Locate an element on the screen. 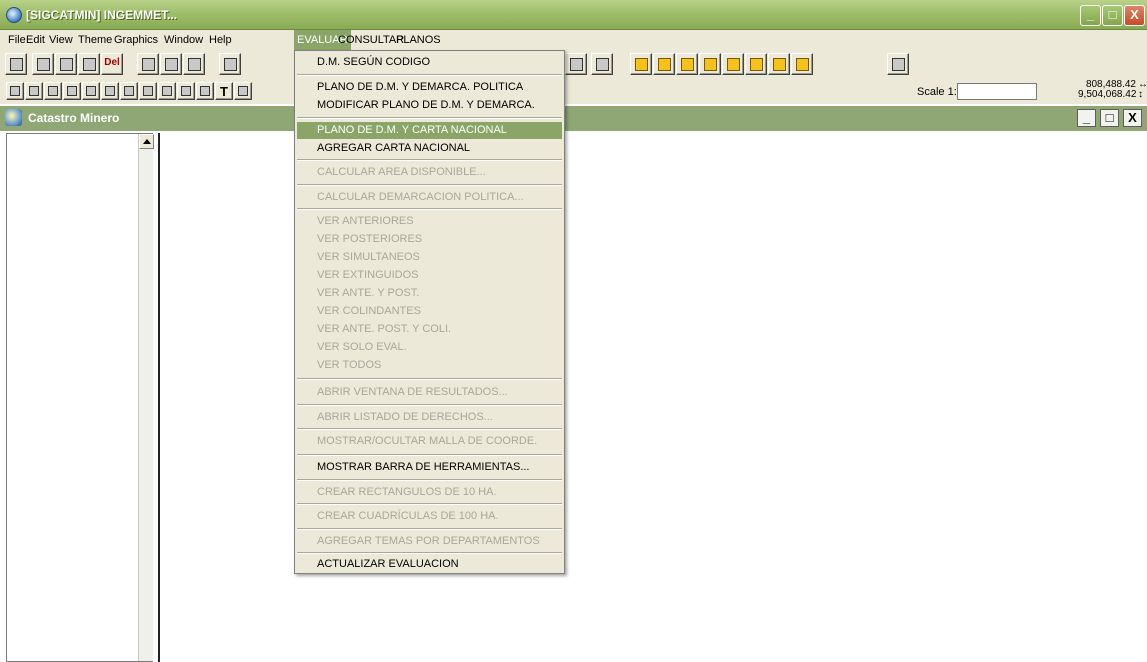  coordinate-readout: 808,488.42 9,504,068.42 is located at coordinates (1107, 90).